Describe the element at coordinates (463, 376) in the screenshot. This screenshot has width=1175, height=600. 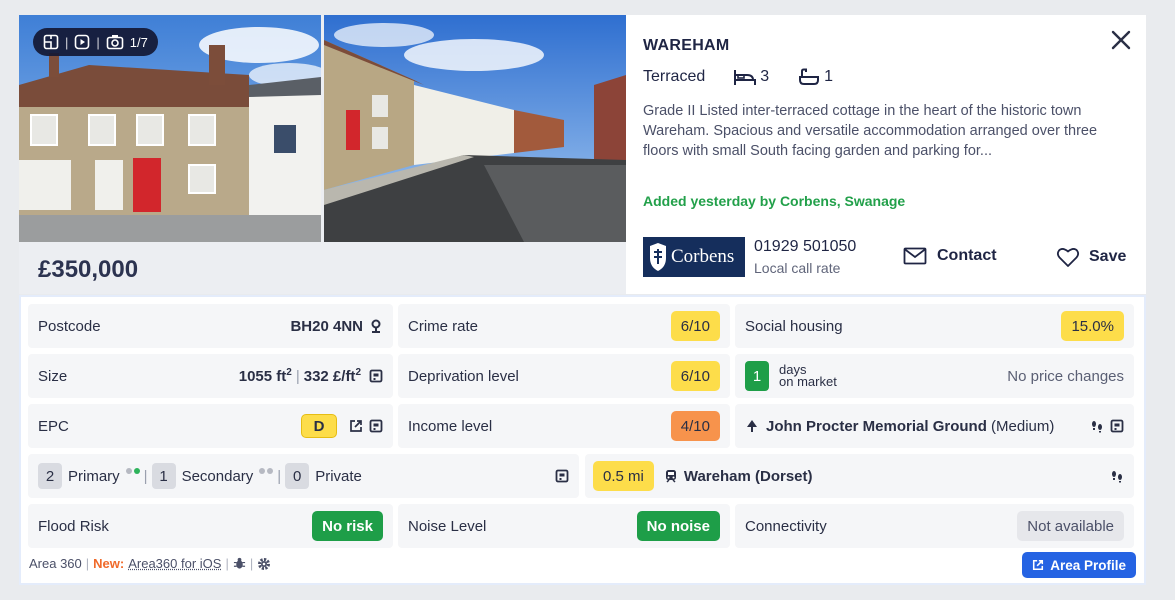
I see `deprivation-label: Deprivation level` at that location.